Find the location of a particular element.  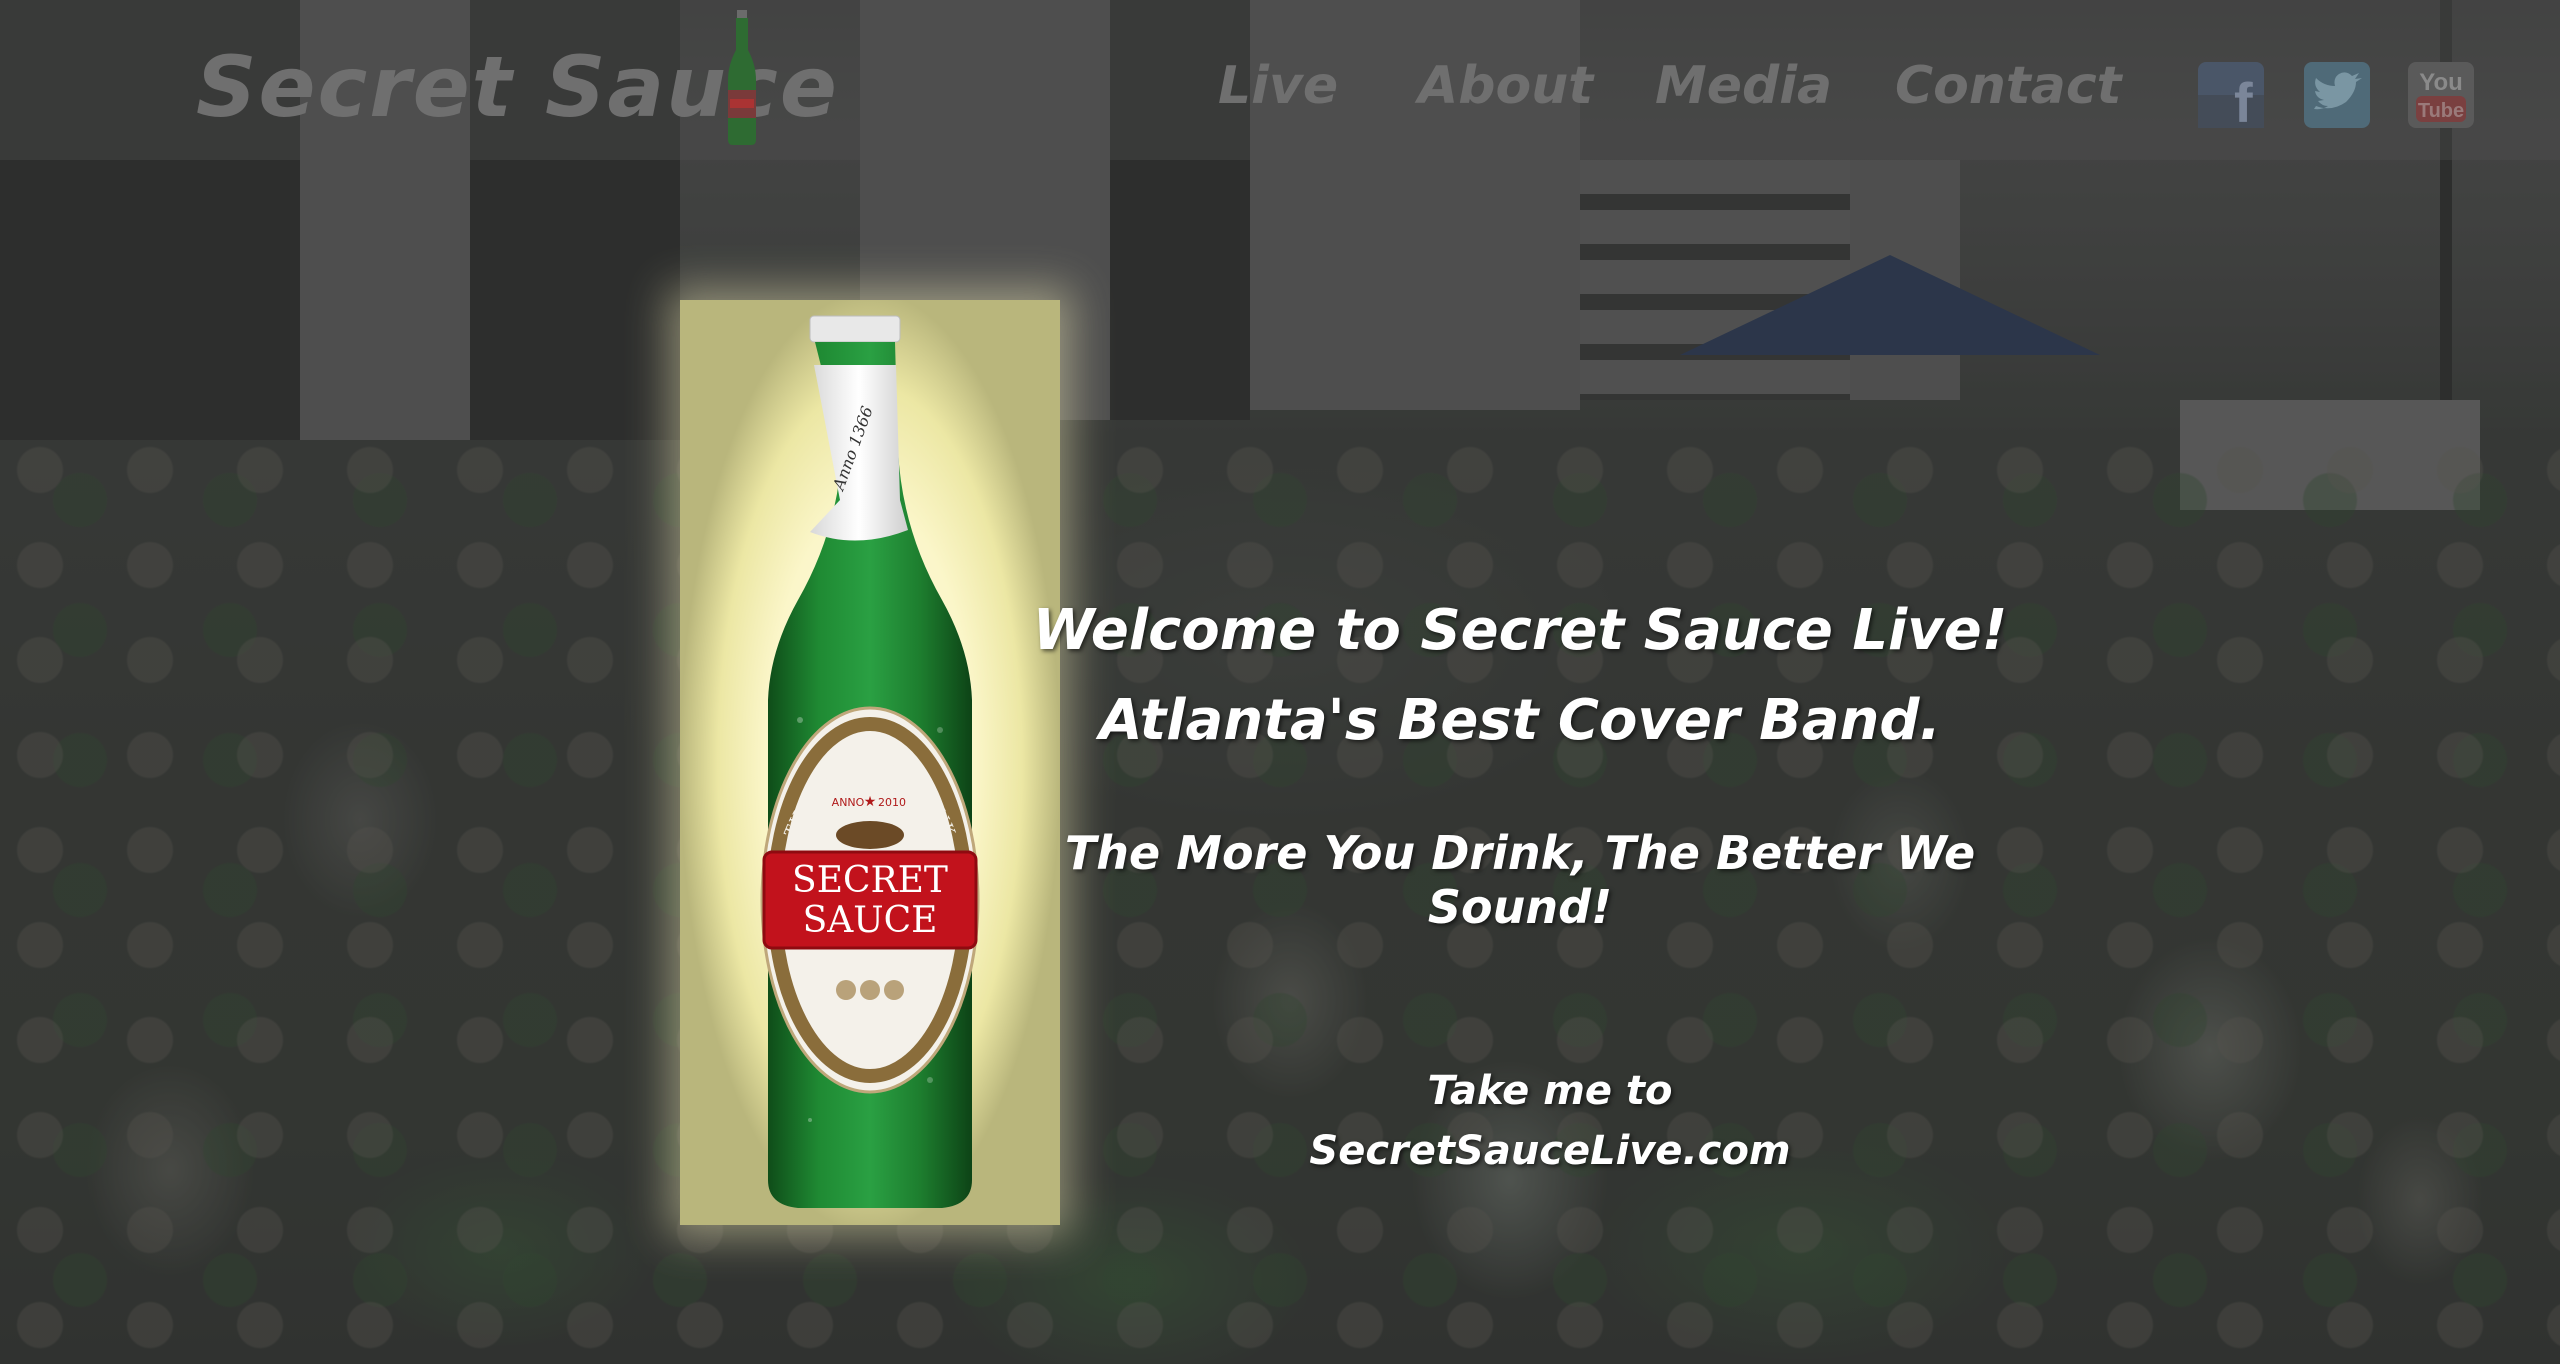

bottle-label-anno: ANNO is located at coordinates (848, 802).